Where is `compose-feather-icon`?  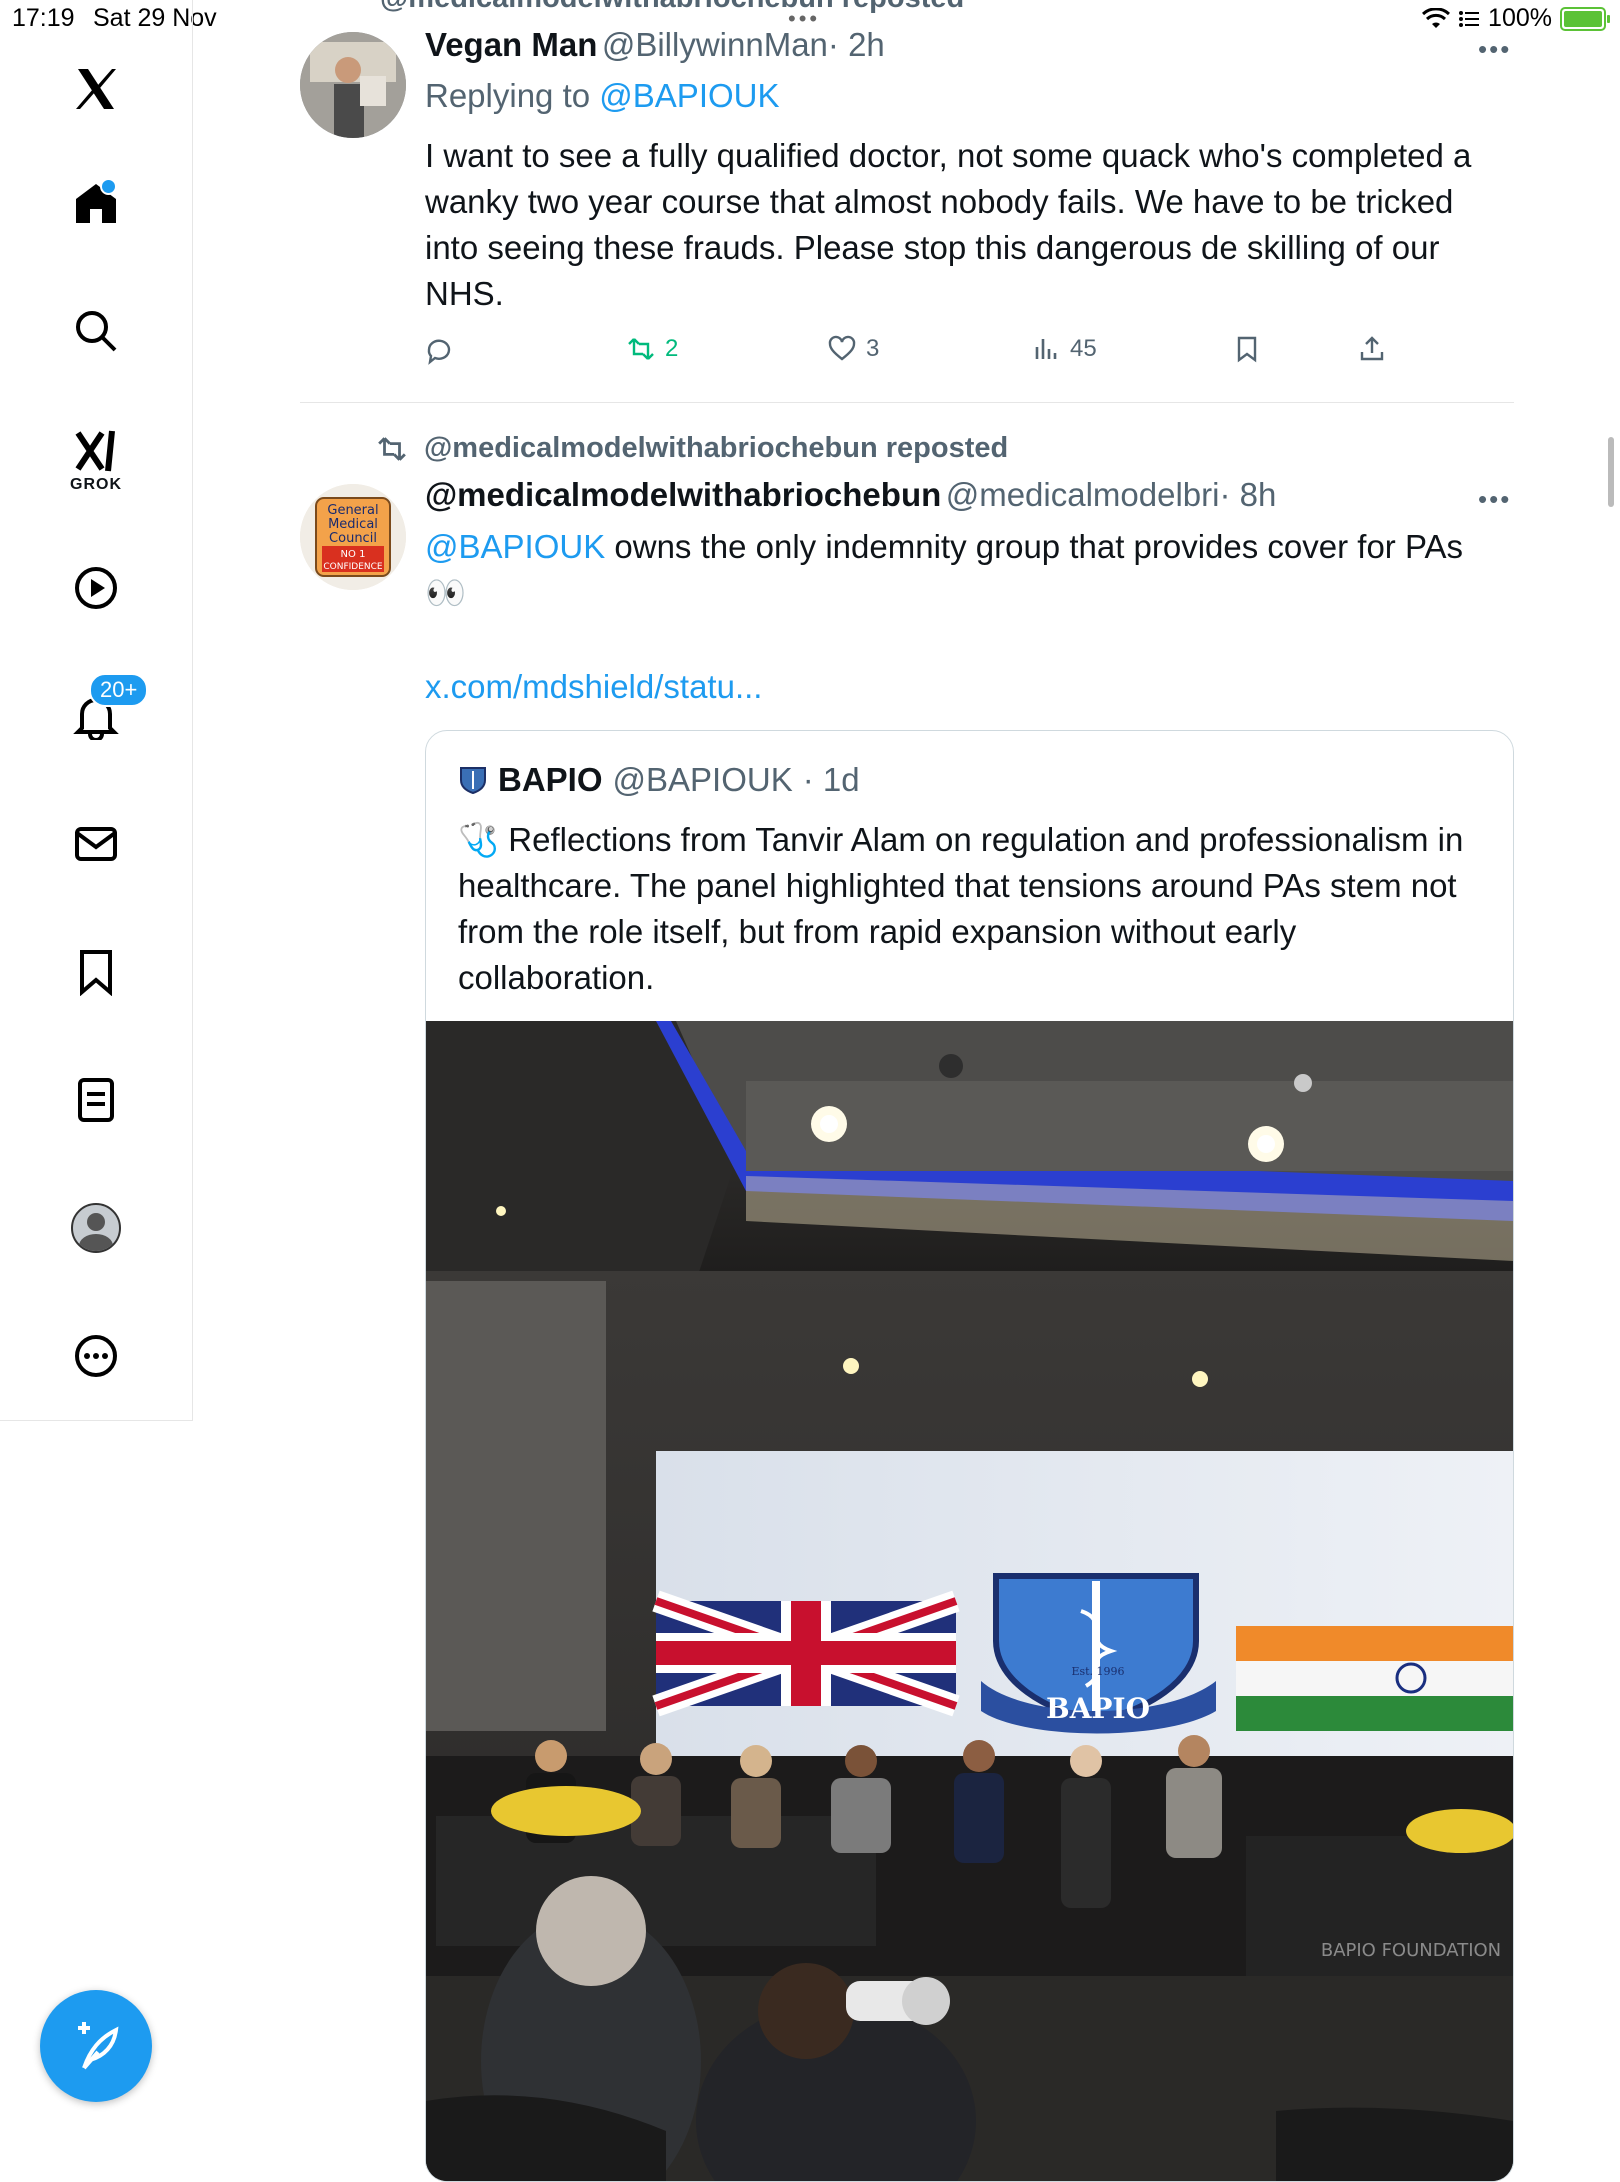 compose-feather-icon is located at coordinates (98, 2046).